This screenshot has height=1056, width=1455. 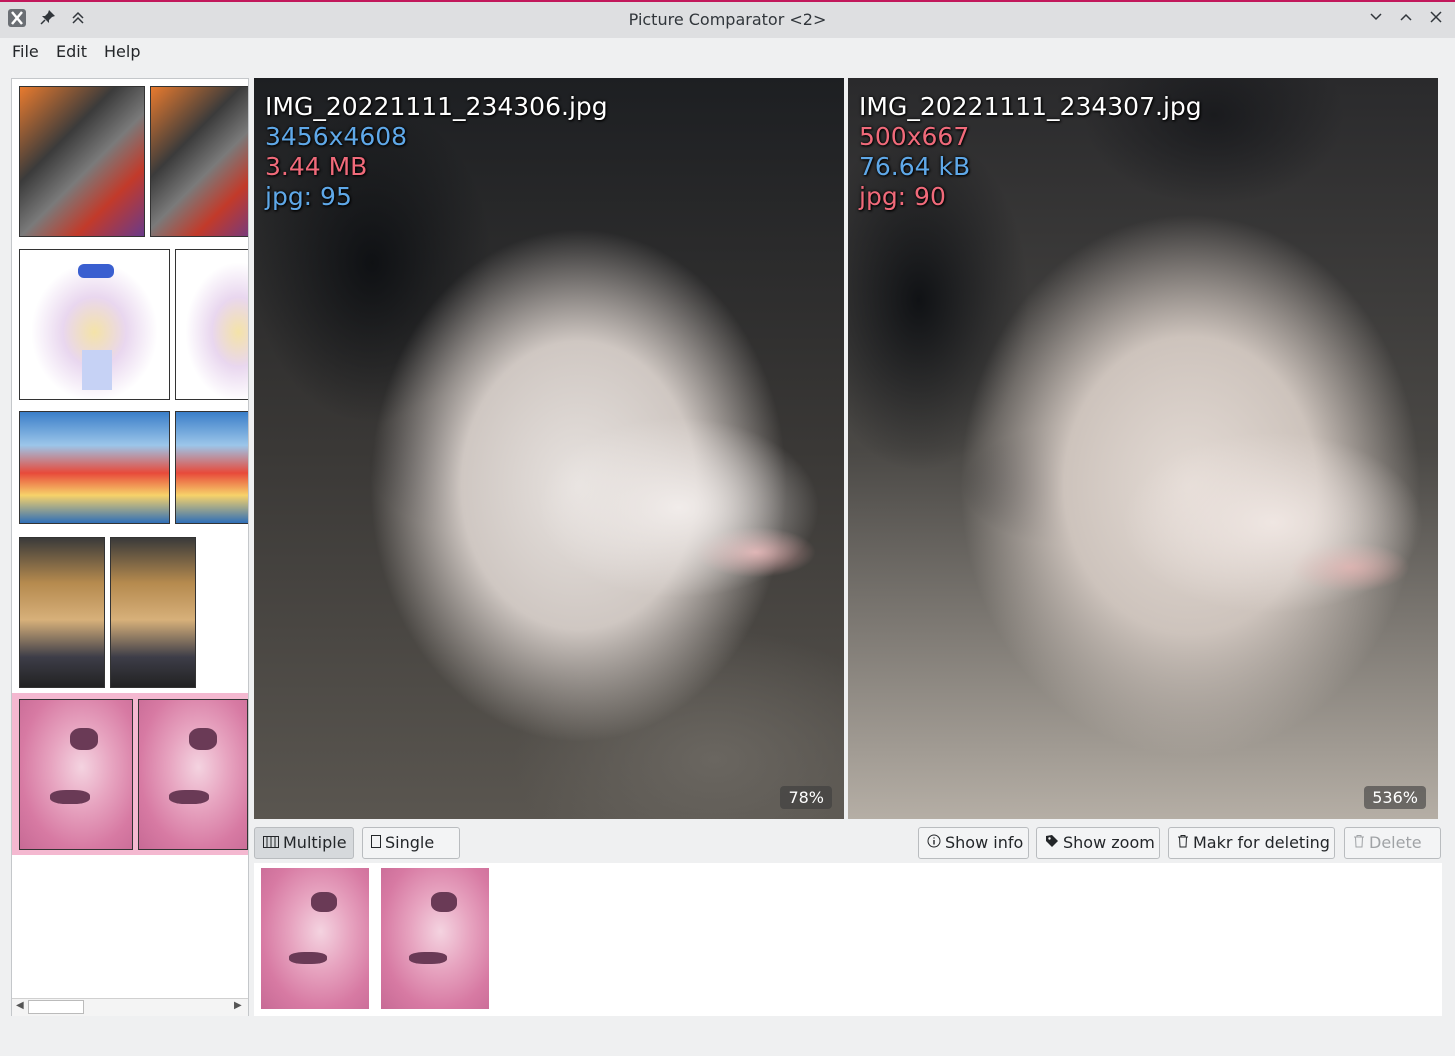 I want to click on menu-bar: File Edit Help, so click(x=727, y=52).